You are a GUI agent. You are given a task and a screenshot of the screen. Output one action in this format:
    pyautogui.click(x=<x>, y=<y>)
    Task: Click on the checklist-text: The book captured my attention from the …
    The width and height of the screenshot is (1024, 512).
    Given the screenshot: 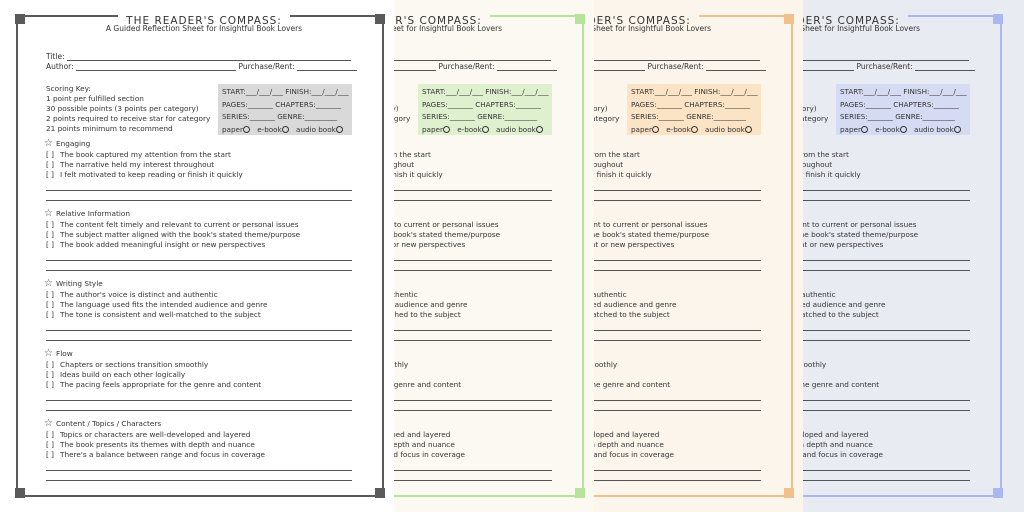 What is the action you would take?
    pyautogui.click(x=145, y=154)
    